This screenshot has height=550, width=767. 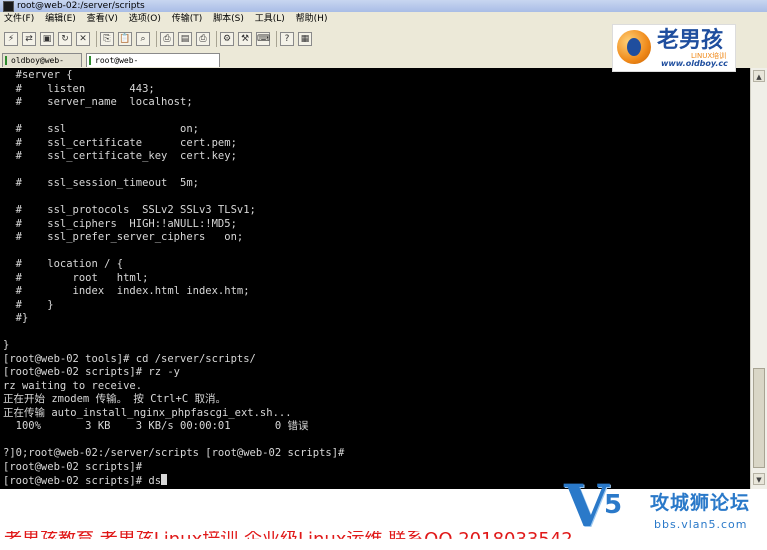 What do you see at coordinates (245, 39) in the screenshot?
I see `global-options-icon: ⚒` at bounding box center [245, 39].